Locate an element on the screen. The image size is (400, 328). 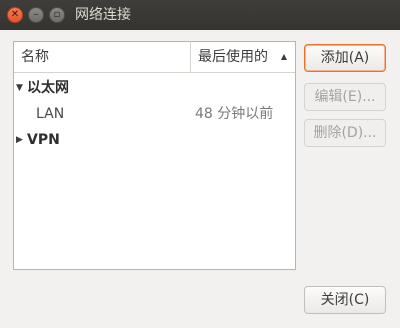
group-row-vpn: ▶ VPN is located at coordinates (154, 140).